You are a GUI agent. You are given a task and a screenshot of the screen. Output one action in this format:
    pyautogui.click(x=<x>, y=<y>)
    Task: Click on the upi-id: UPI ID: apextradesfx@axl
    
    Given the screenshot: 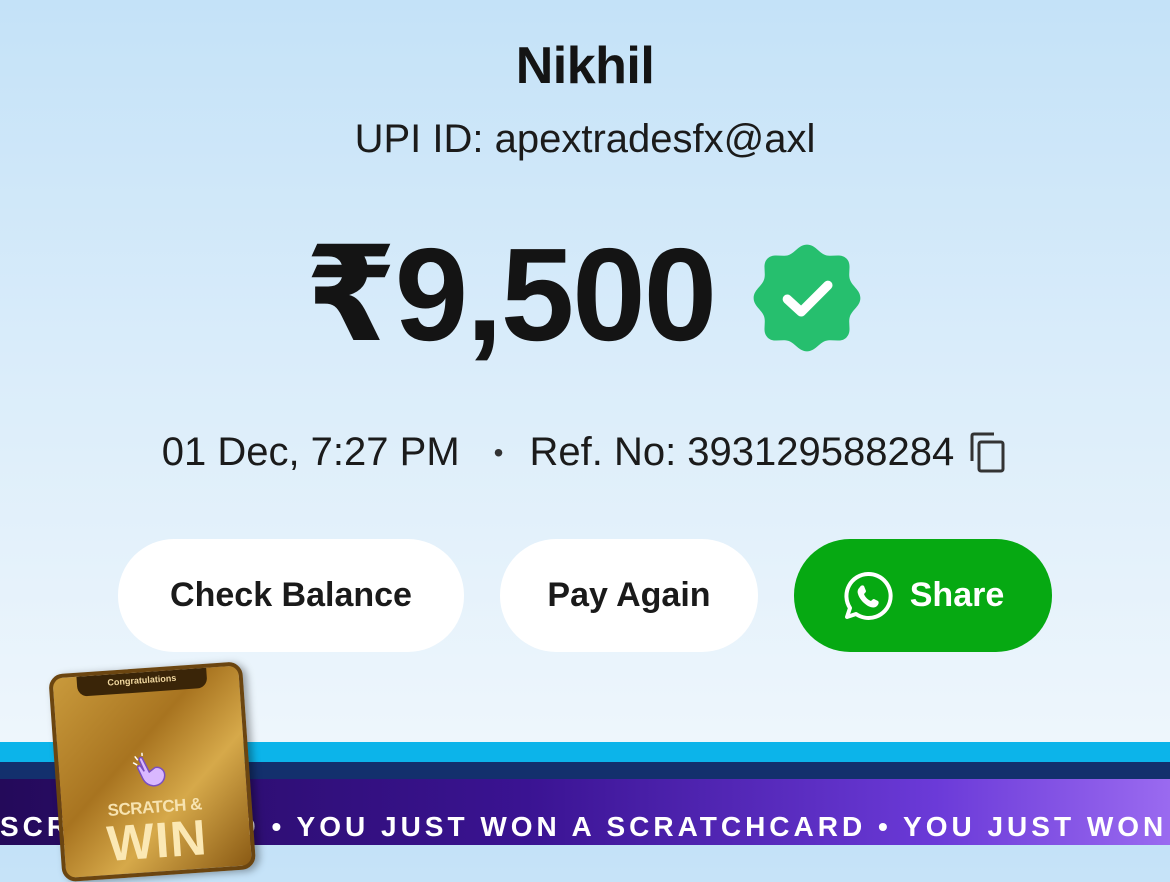 What is the action you would take?
    pyautogui.click(x=585, y=139)
    